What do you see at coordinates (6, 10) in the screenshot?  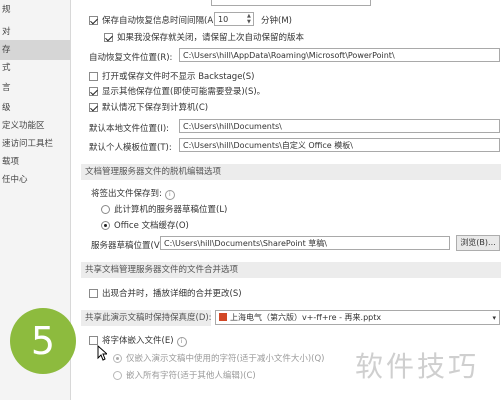 I see `nav-item-label: 规` at bounding box center [6, 10].